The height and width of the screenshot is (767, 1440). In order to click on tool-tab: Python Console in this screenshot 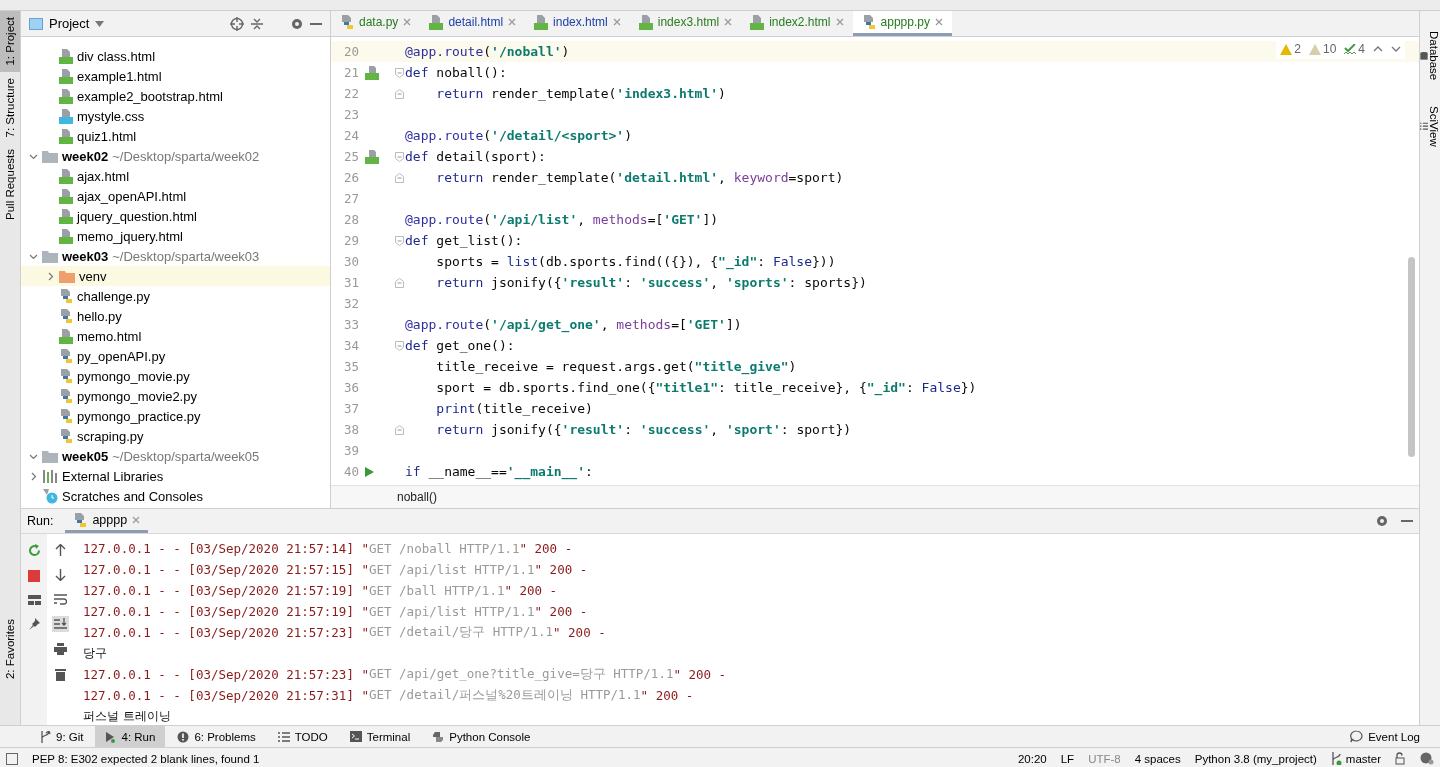, I will do `click(481, 736)`.